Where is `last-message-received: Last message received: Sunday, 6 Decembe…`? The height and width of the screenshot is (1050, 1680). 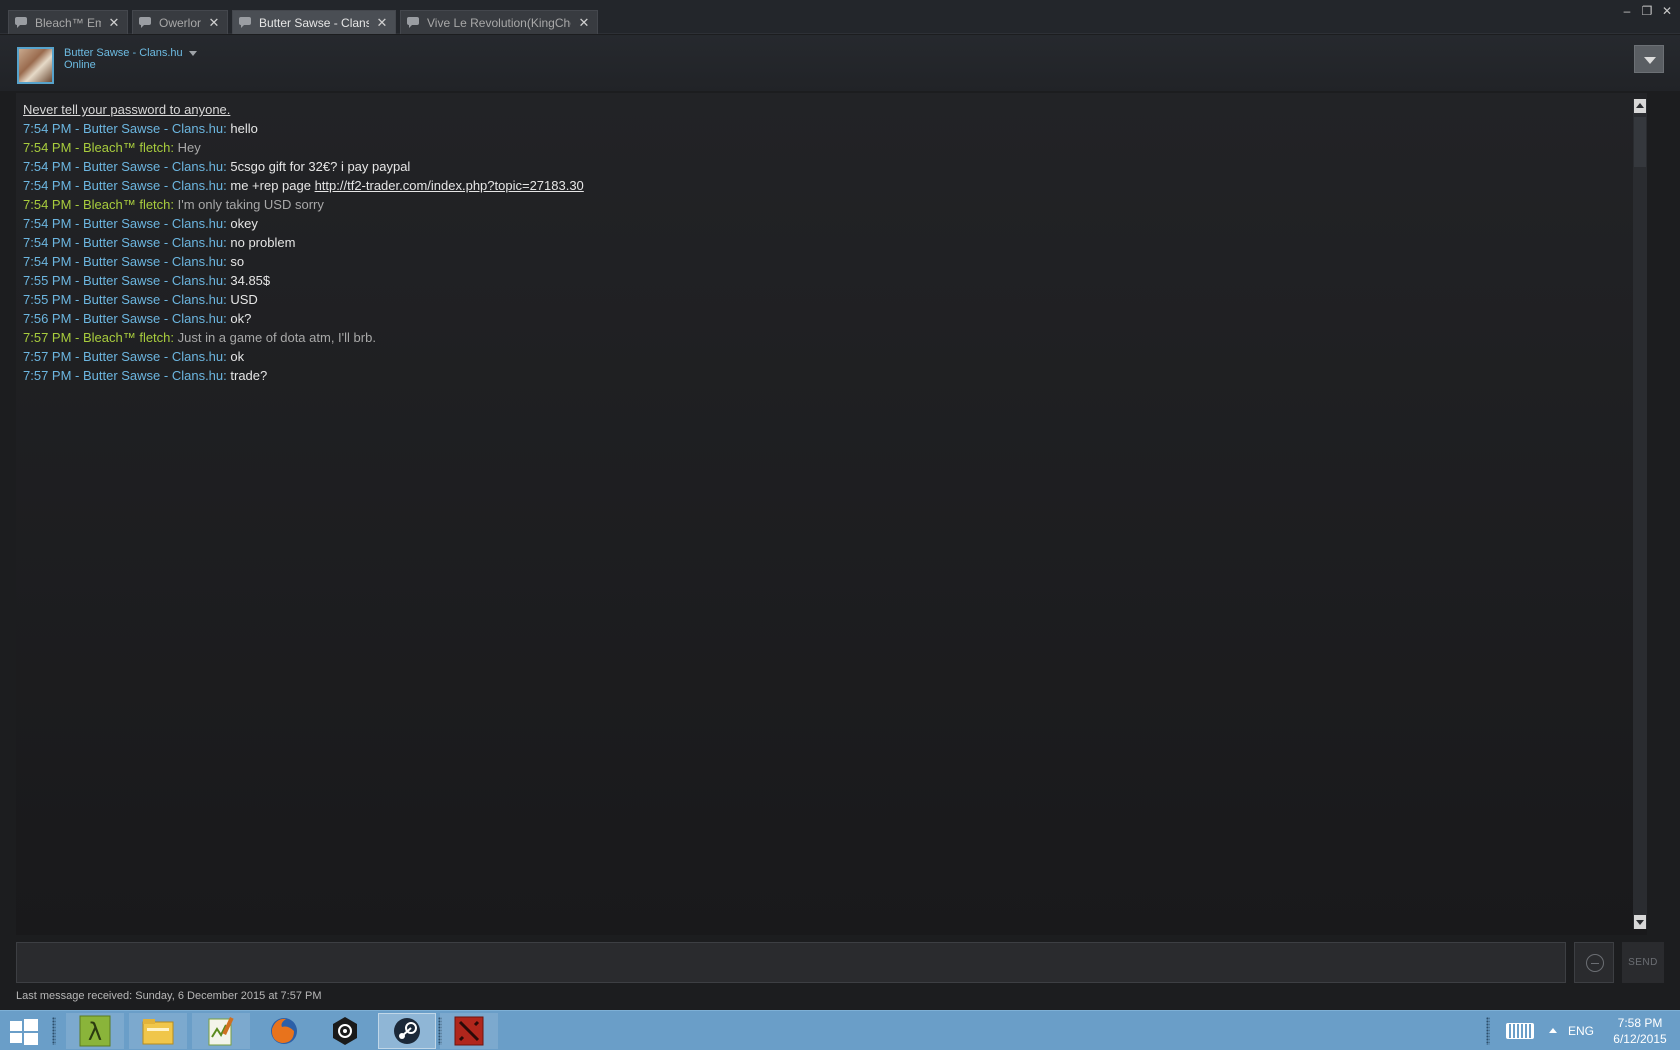 last-message-received: Last message received: Sunday, 6 Decembe… is located at coordinates (169, 996).